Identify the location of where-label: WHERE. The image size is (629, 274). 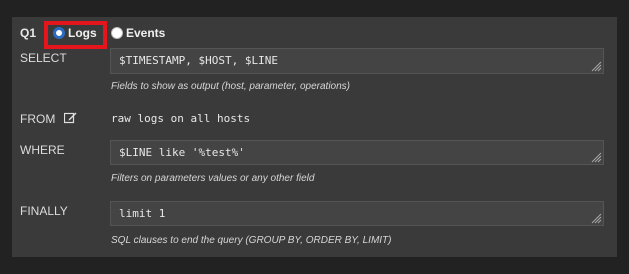
(42, 150).